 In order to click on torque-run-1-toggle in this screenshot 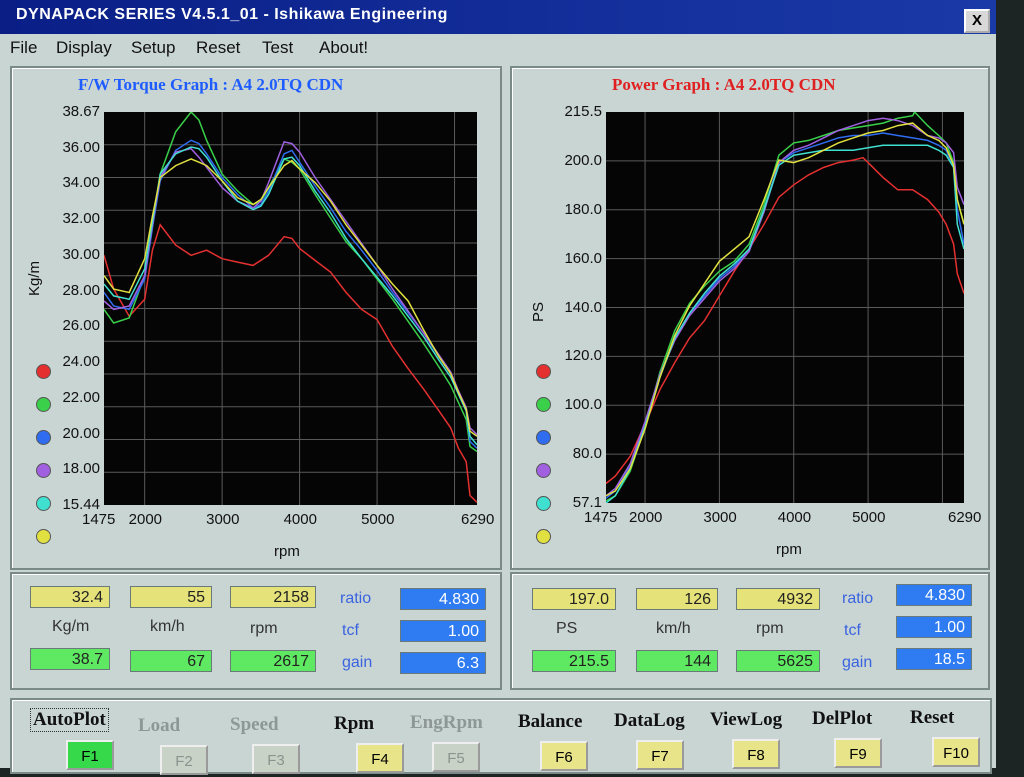, I will do `click(43, 371)`.